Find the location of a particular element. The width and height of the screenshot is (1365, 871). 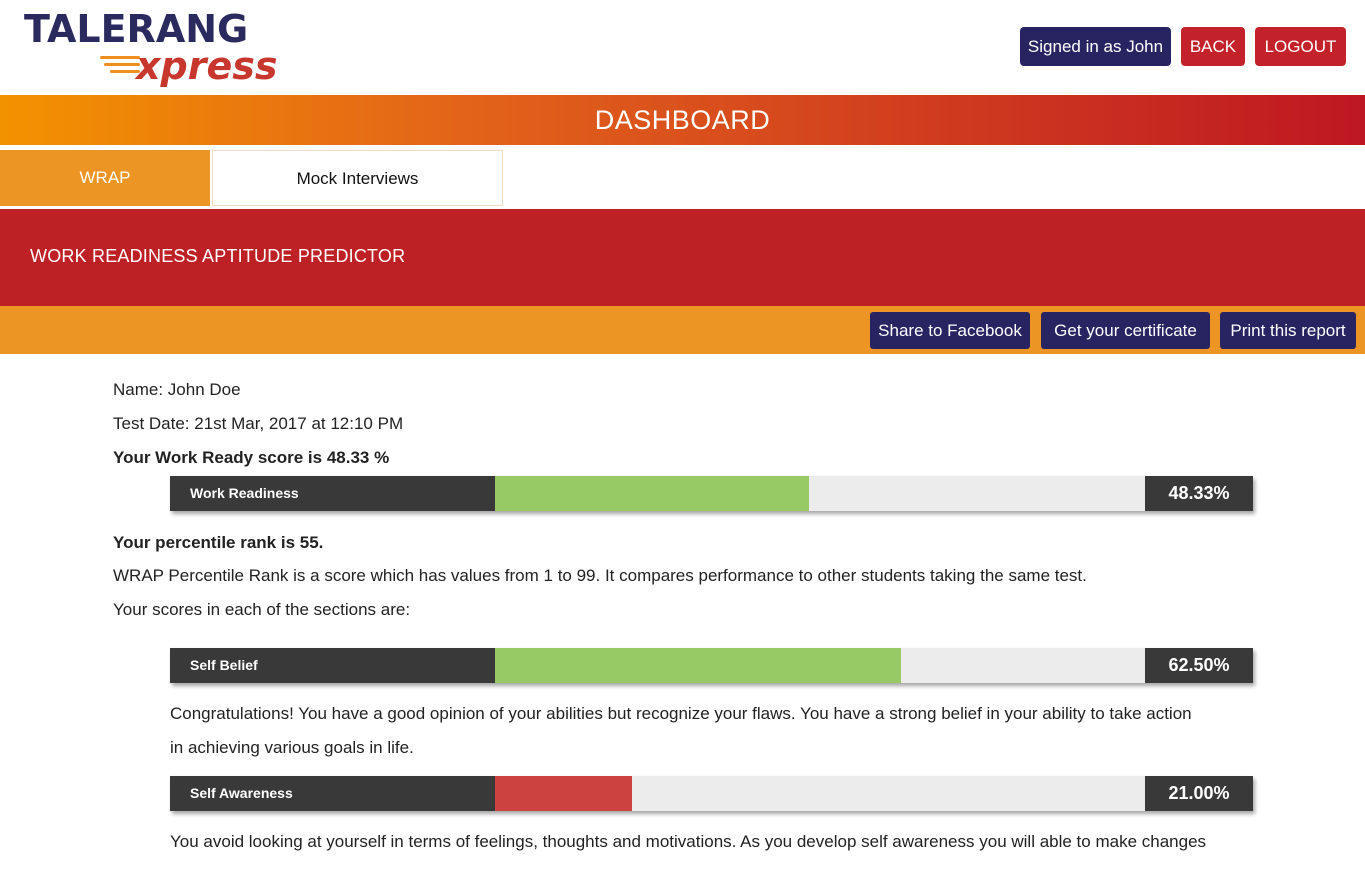

wrap-banner: WORK READINESS APTITUDE PREDICTOR is located at coordinates (682, 257).